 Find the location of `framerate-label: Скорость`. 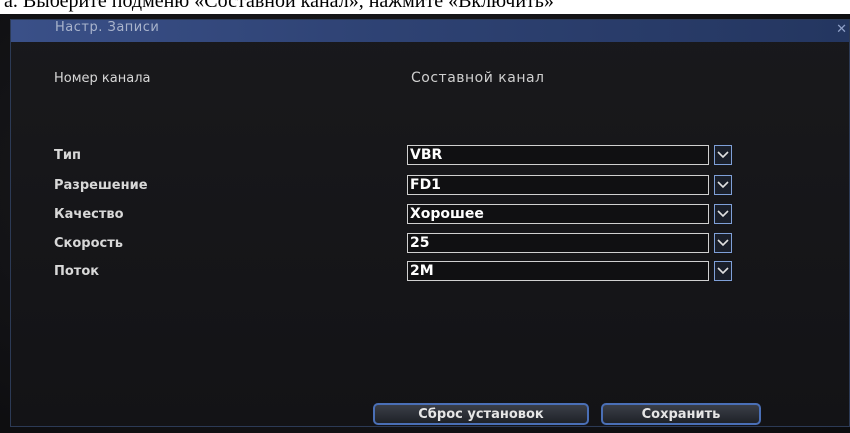

framerate-label: Скорость is located at coordinates (88, 243).